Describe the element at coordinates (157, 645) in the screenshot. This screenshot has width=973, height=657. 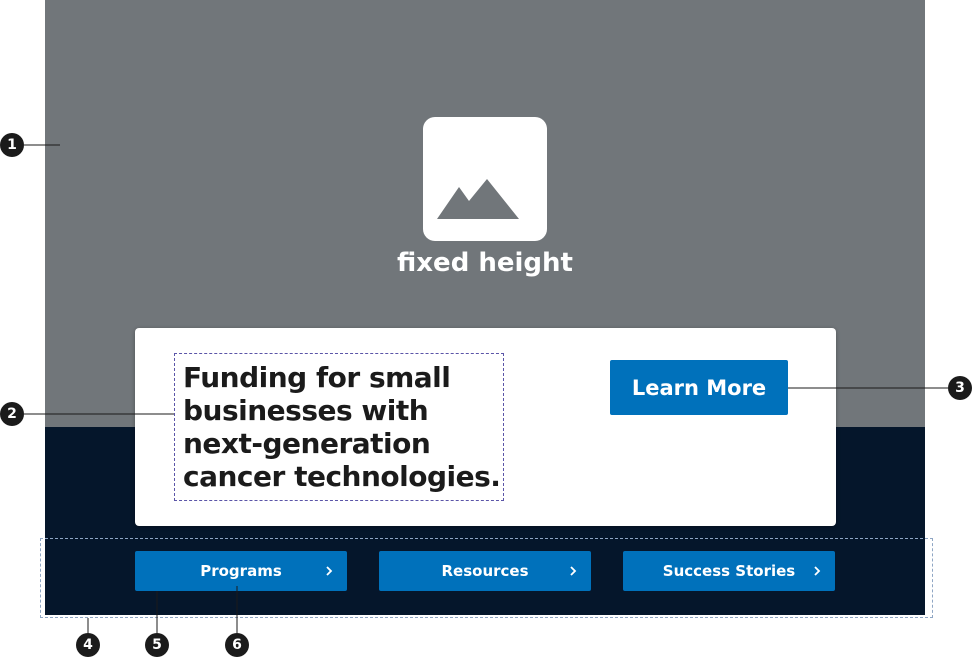
I see `callout-badge: 5` at that location.